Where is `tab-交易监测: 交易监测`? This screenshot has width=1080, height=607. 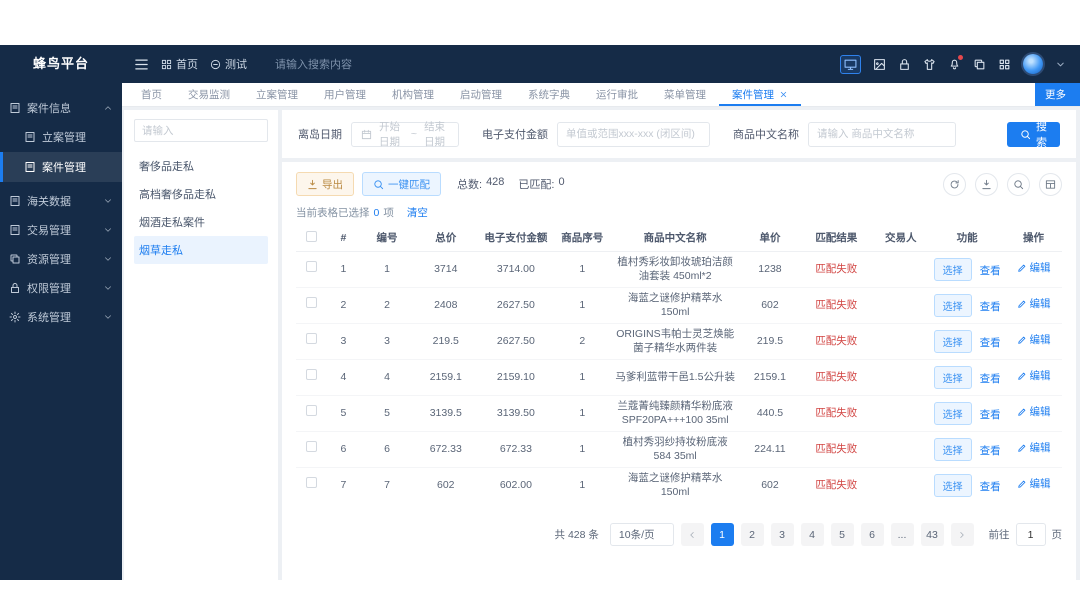 tab-交易监测: 交易监测 is located at coordinates (209, 94).